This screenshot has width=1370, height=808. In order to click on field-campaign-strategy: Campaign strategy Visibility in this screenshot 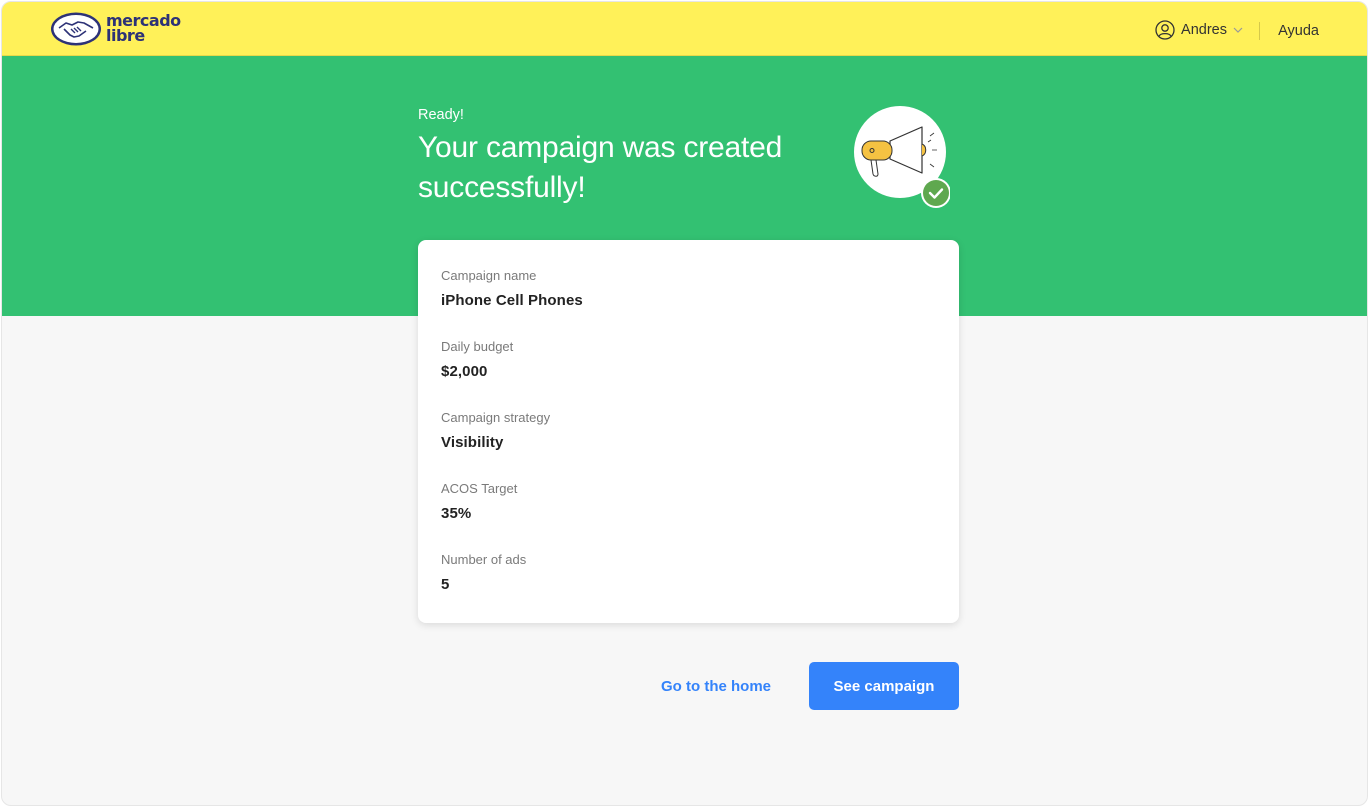, I will do `click(495, 430)`.